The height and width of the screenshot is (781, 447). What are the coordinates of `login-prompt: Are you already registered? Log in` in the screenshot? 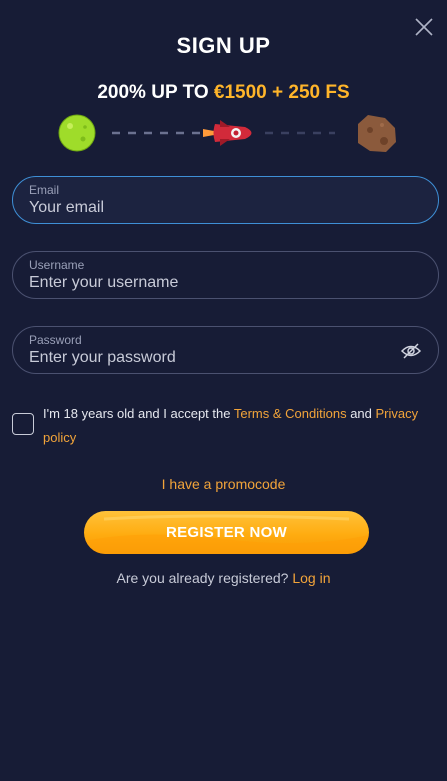 It's located at (223, 578).